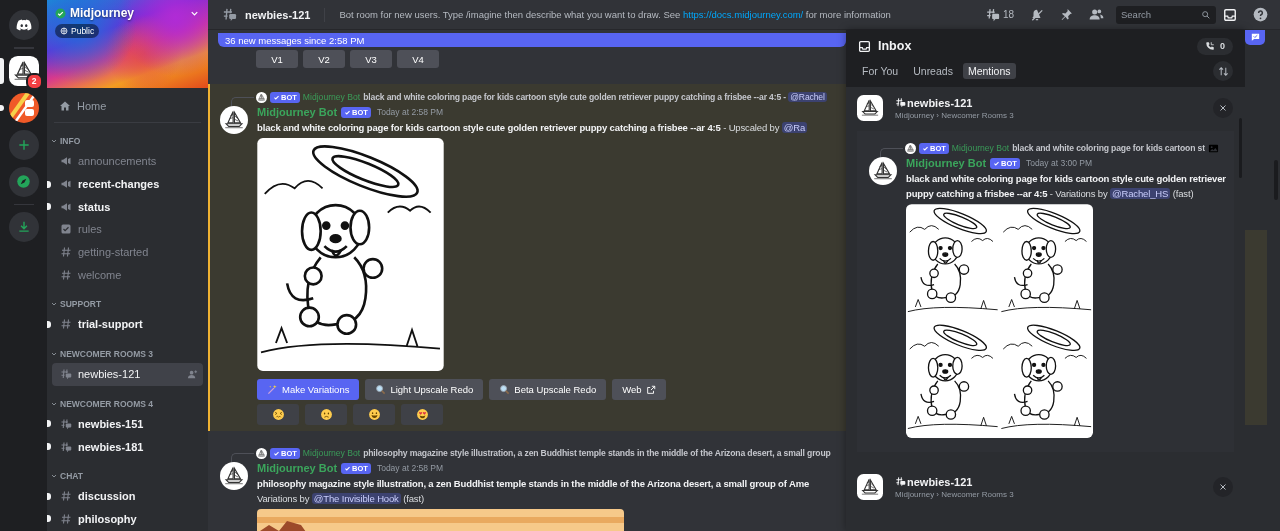  I want to click on message-text: Variations by @The Invisible Hook (fast), so click(341, 499).